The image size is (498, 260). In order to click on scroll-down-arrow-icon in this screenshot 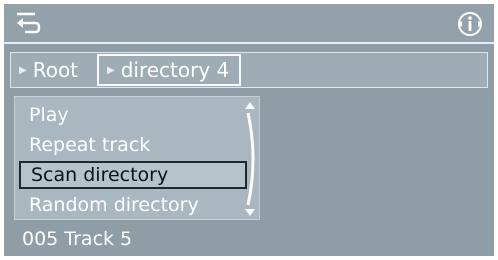, I will do `click(250, 212)`.